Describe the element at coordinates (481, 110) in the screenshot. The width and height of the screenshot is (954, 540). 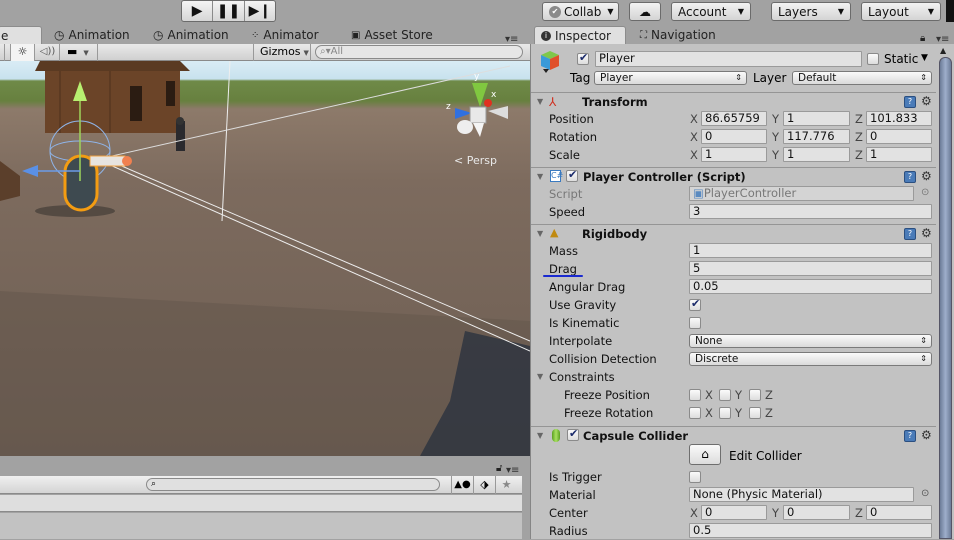
I see `orientation-gizmo` at that location.